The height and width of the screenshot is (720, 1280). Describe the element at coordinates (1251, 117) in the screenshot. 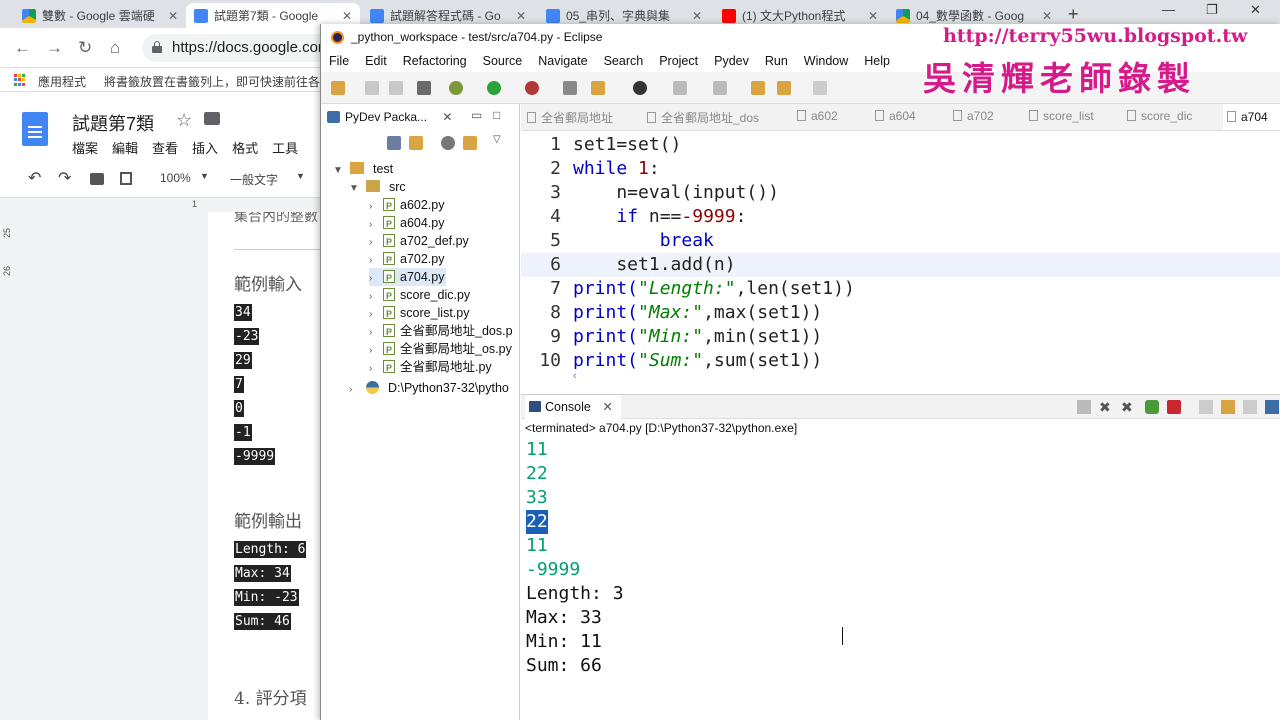

I see `editor-tab-active: a704` at that location.